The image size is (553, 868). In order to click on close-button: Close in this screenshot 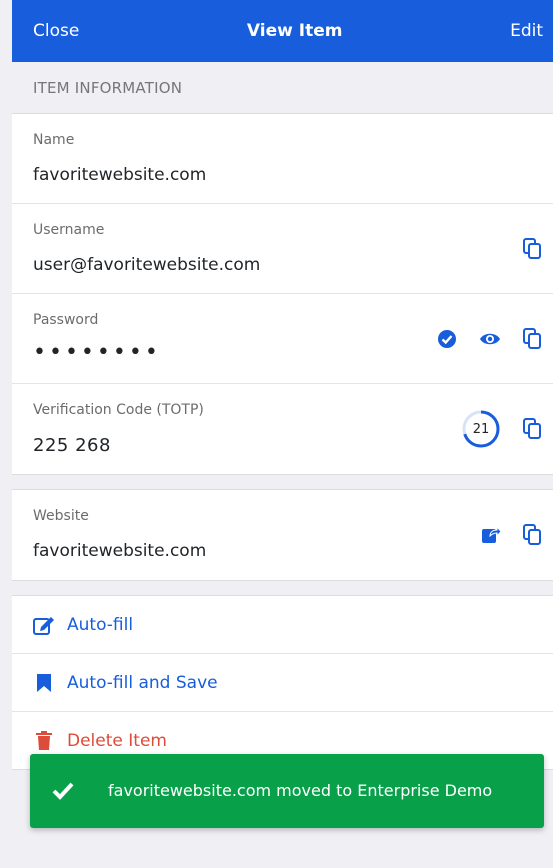, I will do `click(56, 31)`.